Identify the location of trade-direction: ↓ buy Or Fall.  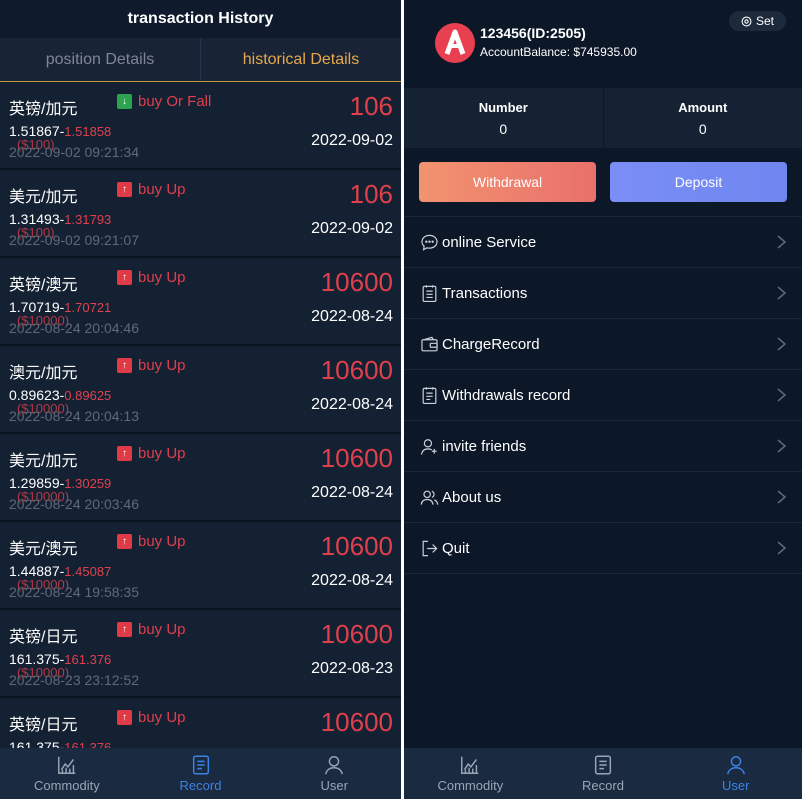
(164, 101).